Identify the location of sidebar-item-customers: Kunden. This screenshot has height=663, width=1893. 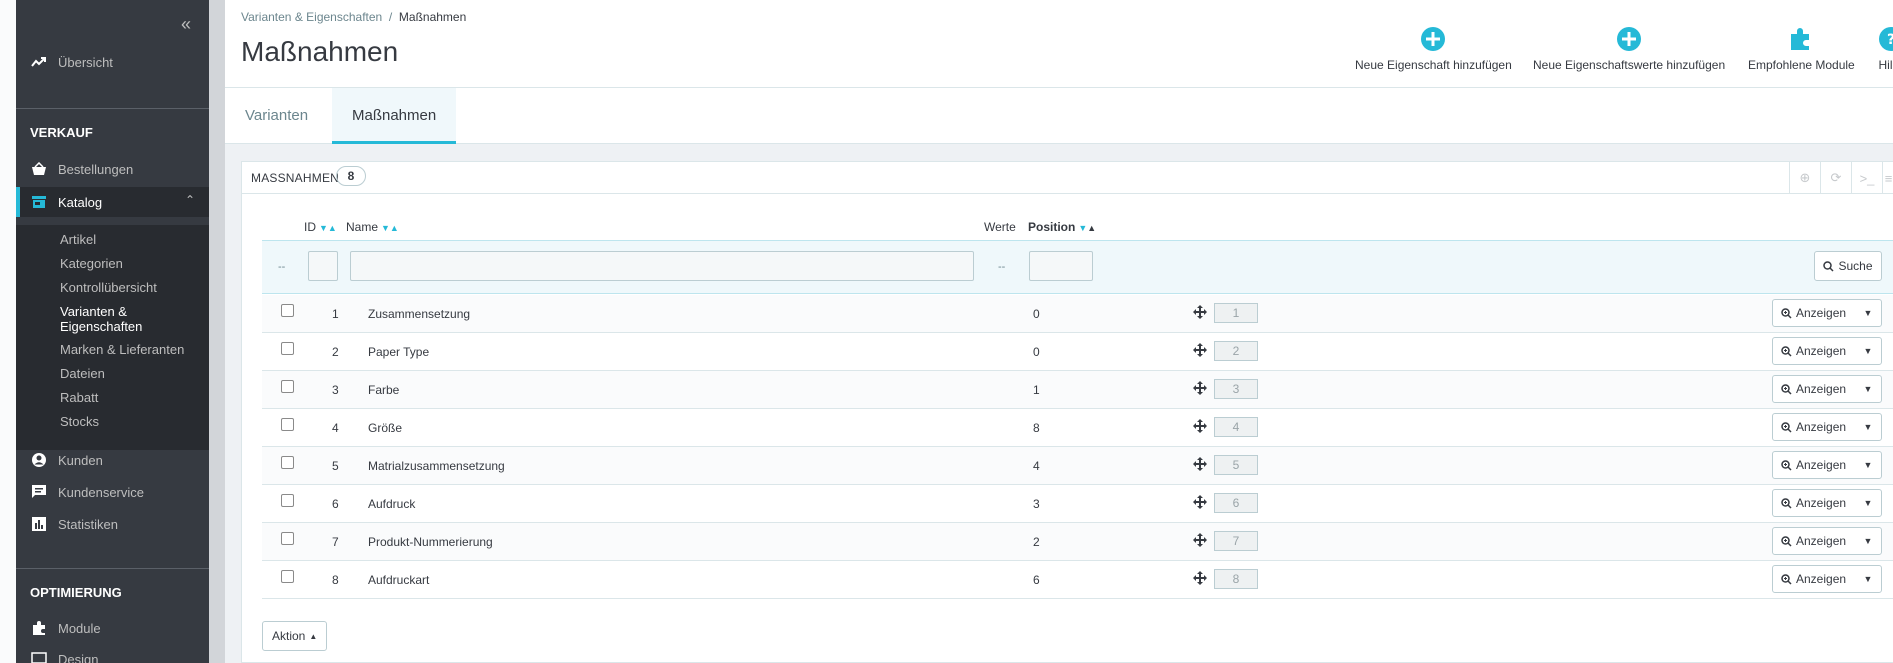
(112, 460).